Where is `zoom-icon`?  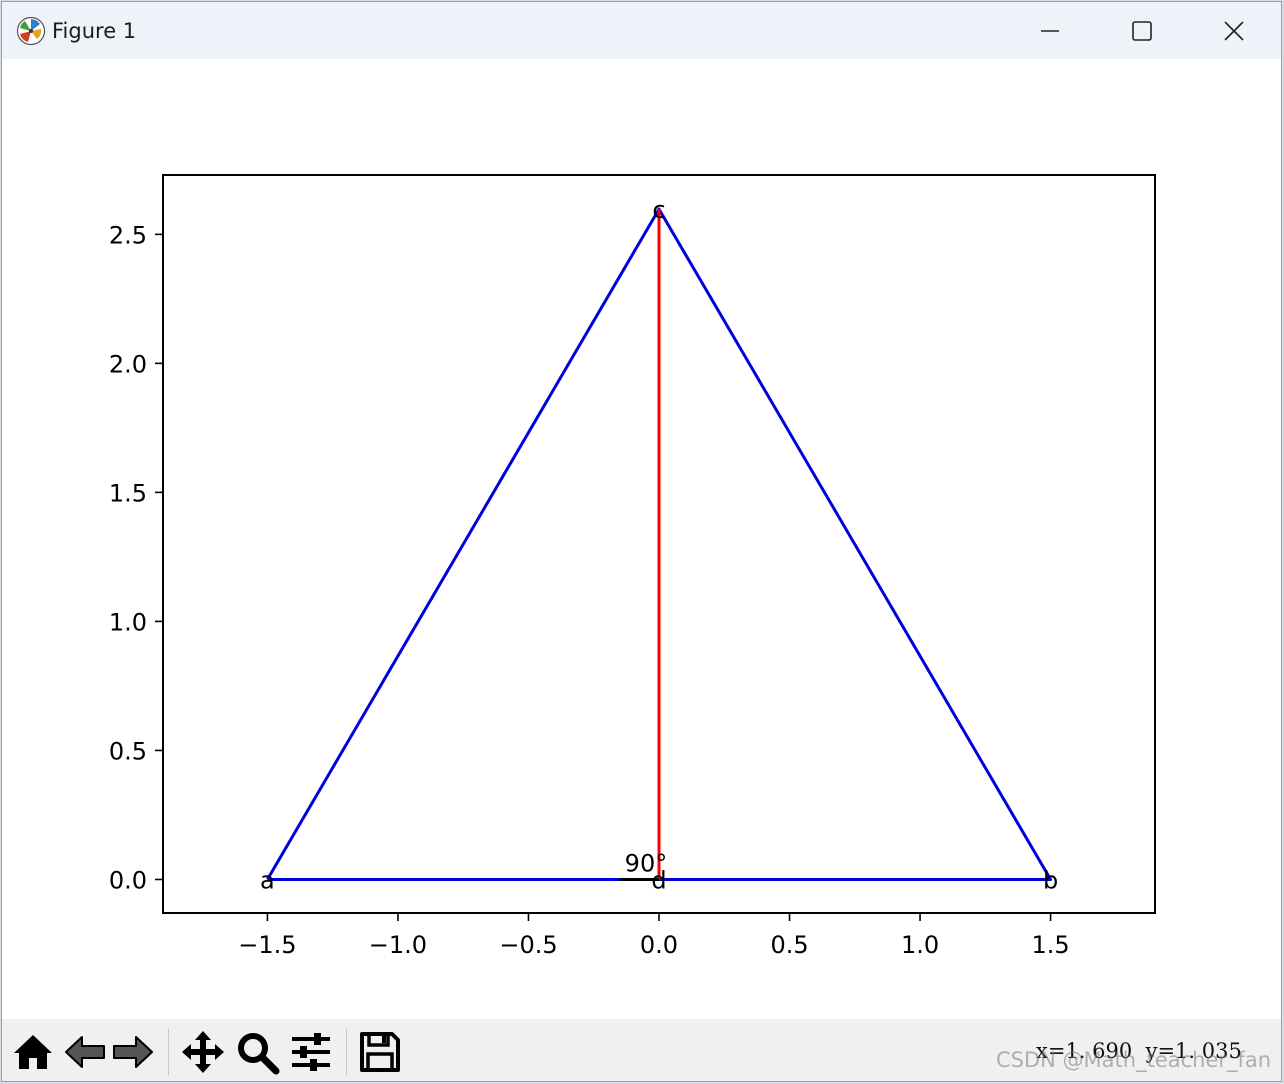 zoom-icon is located at coordinates (259, 1054).